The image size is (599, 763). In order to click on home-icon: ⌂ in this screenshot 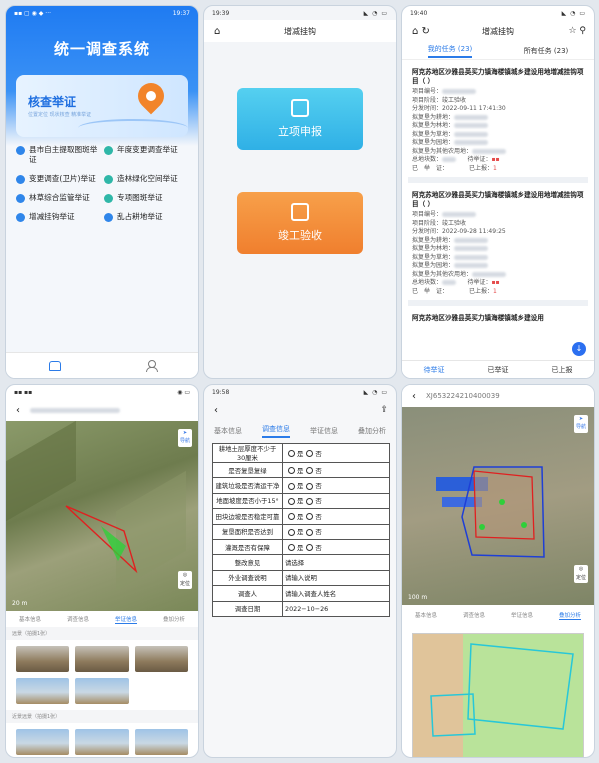, I will do `click(217, 31)`.